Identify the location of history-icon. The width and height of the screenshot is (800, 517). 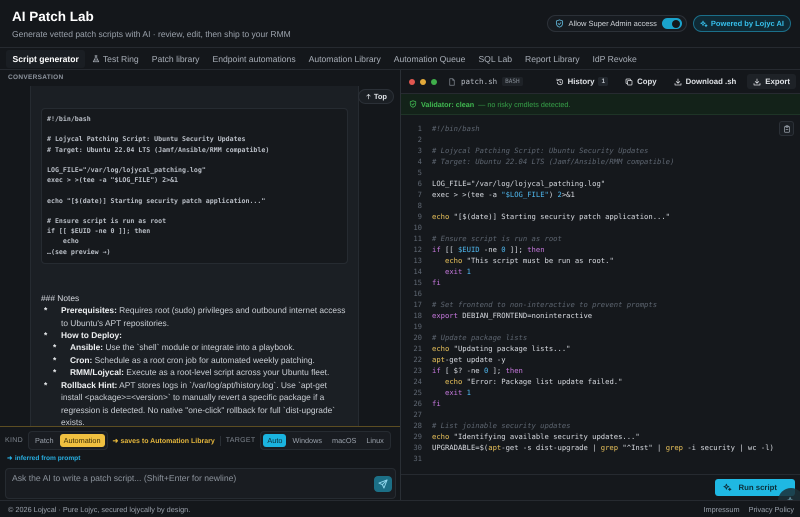
(560, 82).